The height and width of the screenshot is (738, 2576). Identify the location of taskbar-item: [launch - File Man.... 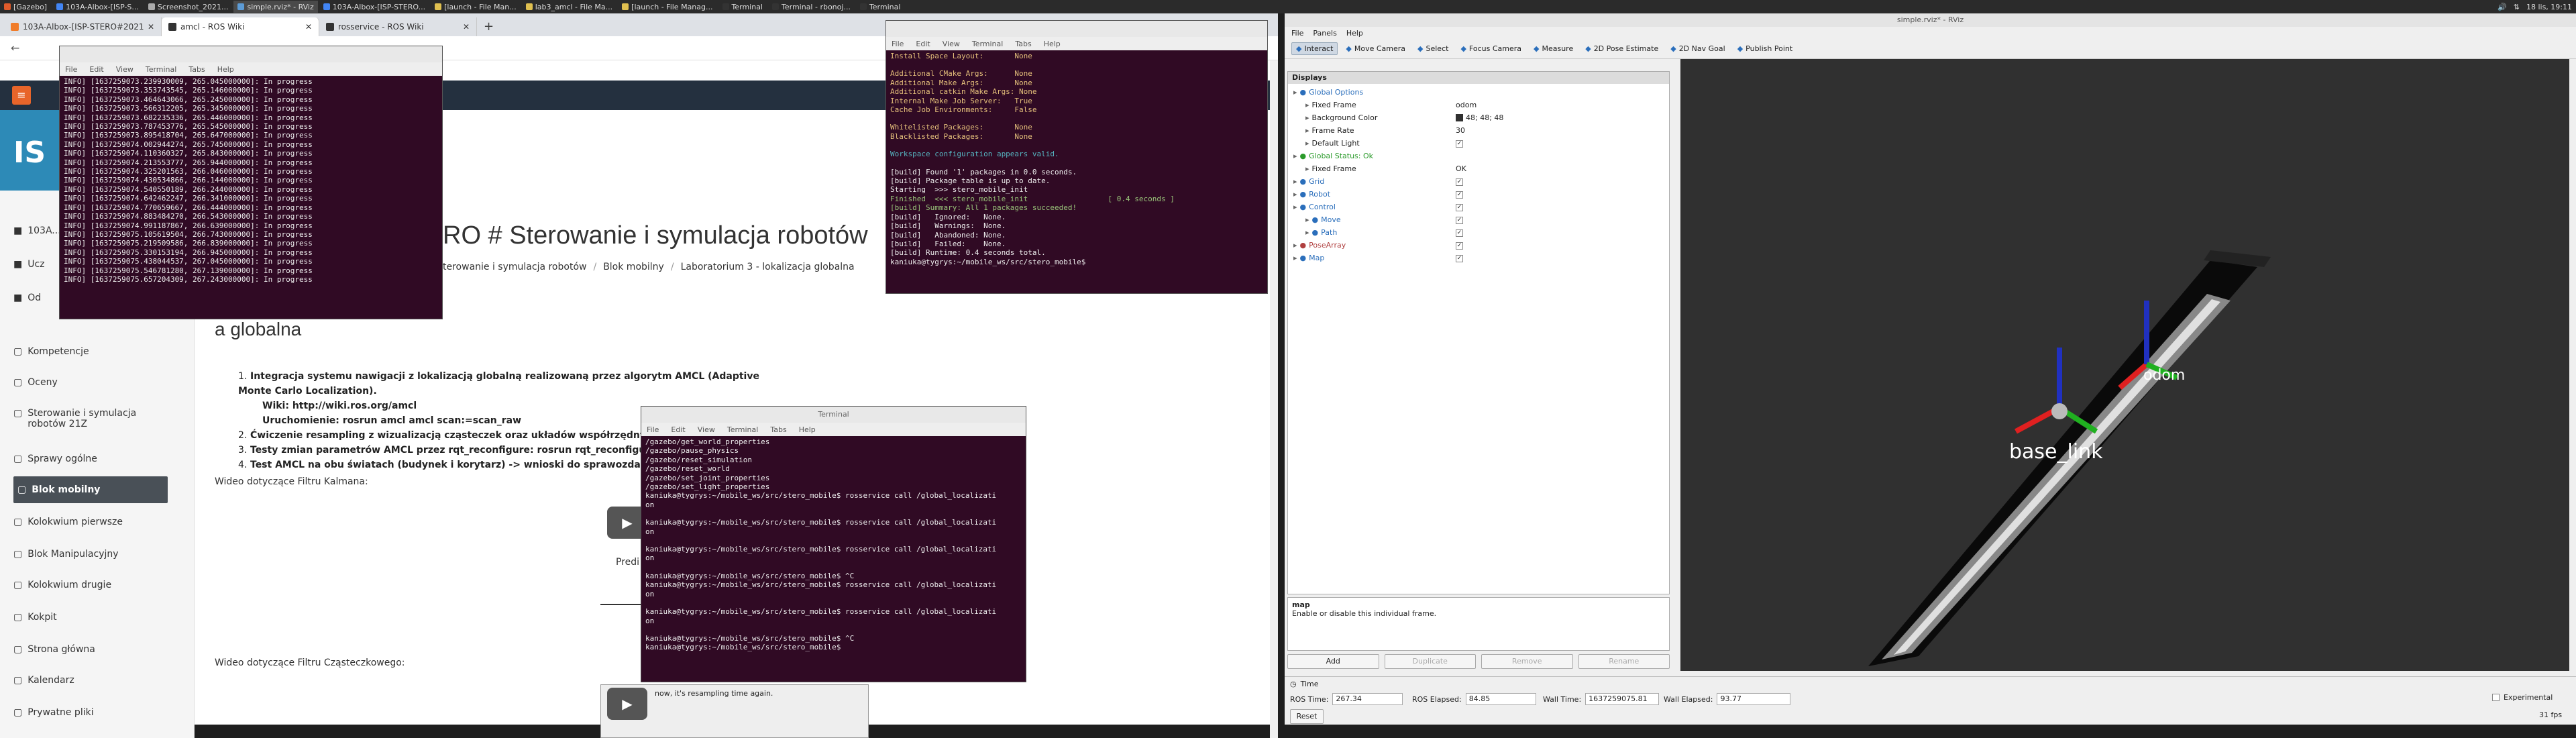
(476, 7).